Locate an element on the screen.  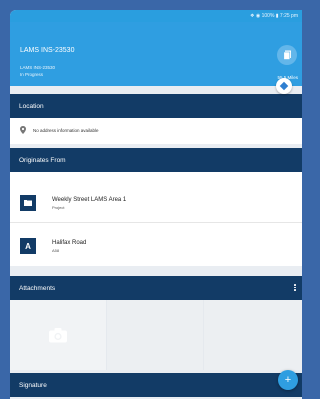
status-bar-text: ❖ ◉ 100% ▮ 7:25 pm is located at coordinates (273, 16).